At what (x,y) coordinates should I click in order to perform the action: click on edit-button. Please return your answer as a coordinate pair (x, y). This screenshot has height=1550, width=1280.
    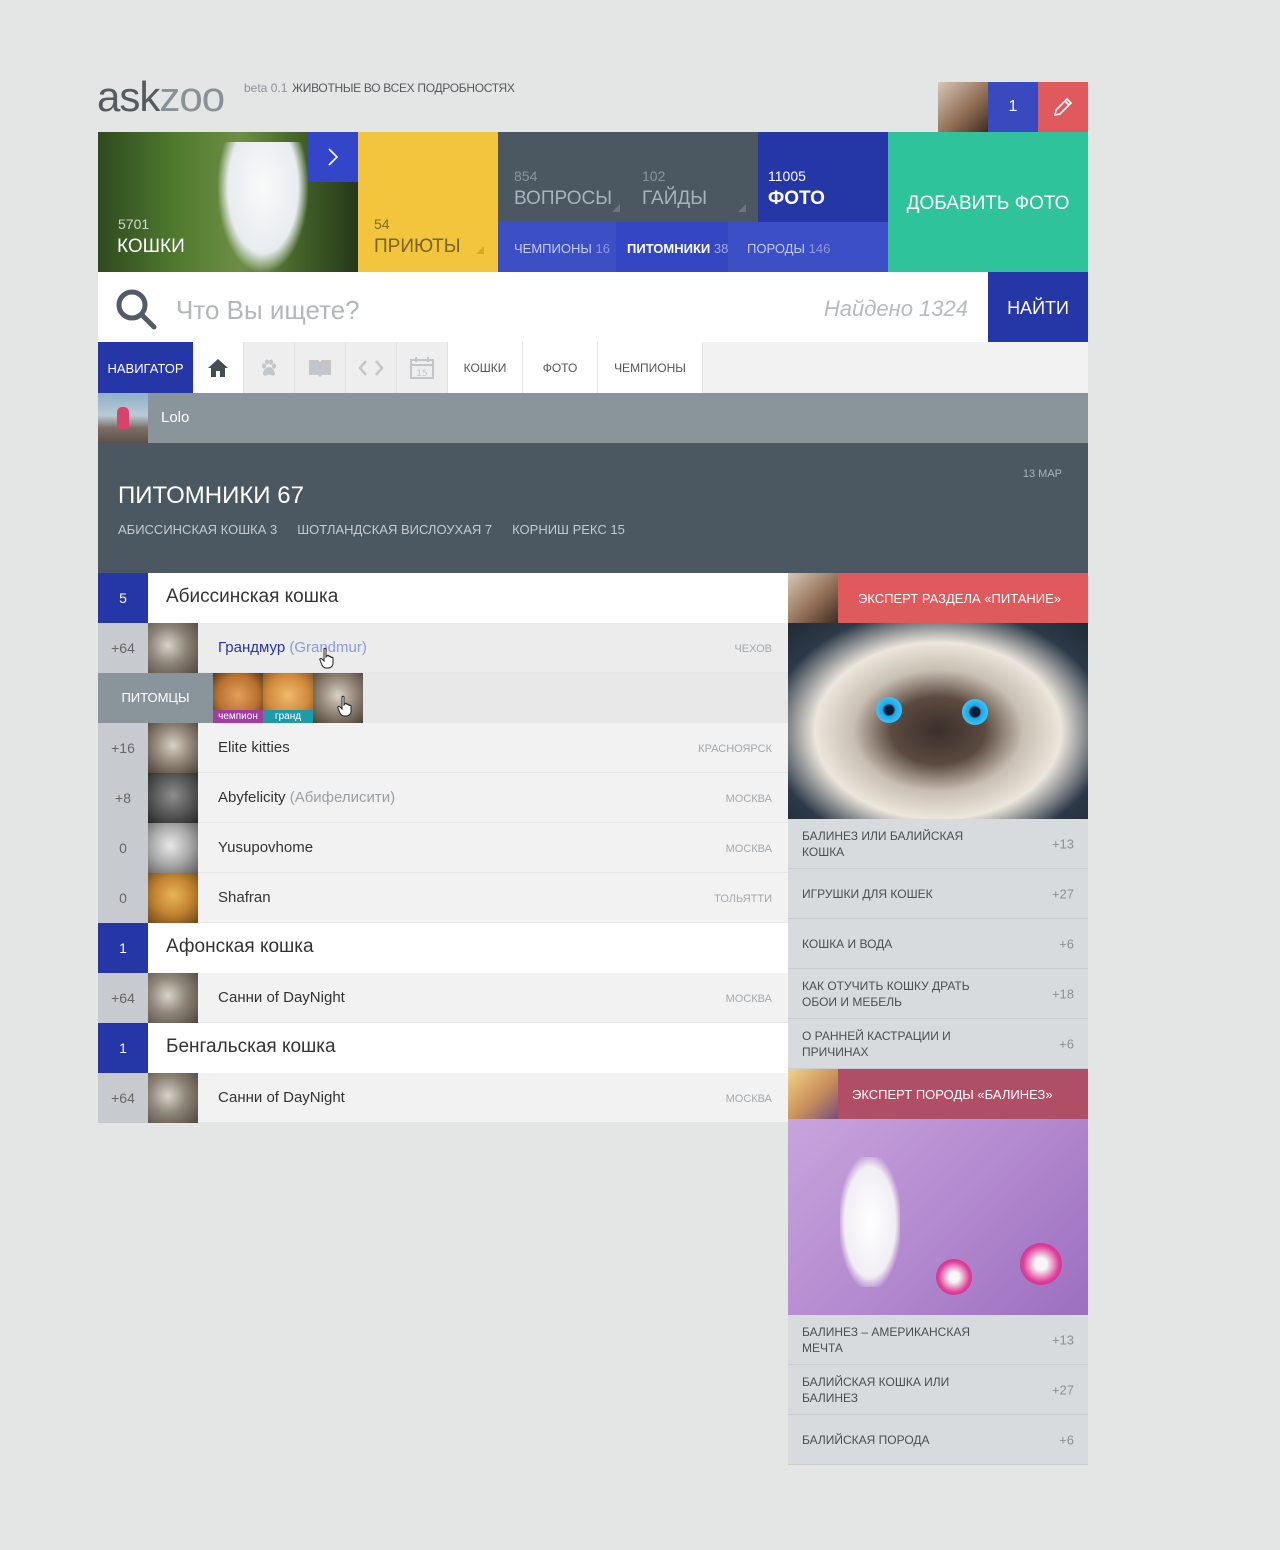
    Looking at the image, I should click on (1063, 107).